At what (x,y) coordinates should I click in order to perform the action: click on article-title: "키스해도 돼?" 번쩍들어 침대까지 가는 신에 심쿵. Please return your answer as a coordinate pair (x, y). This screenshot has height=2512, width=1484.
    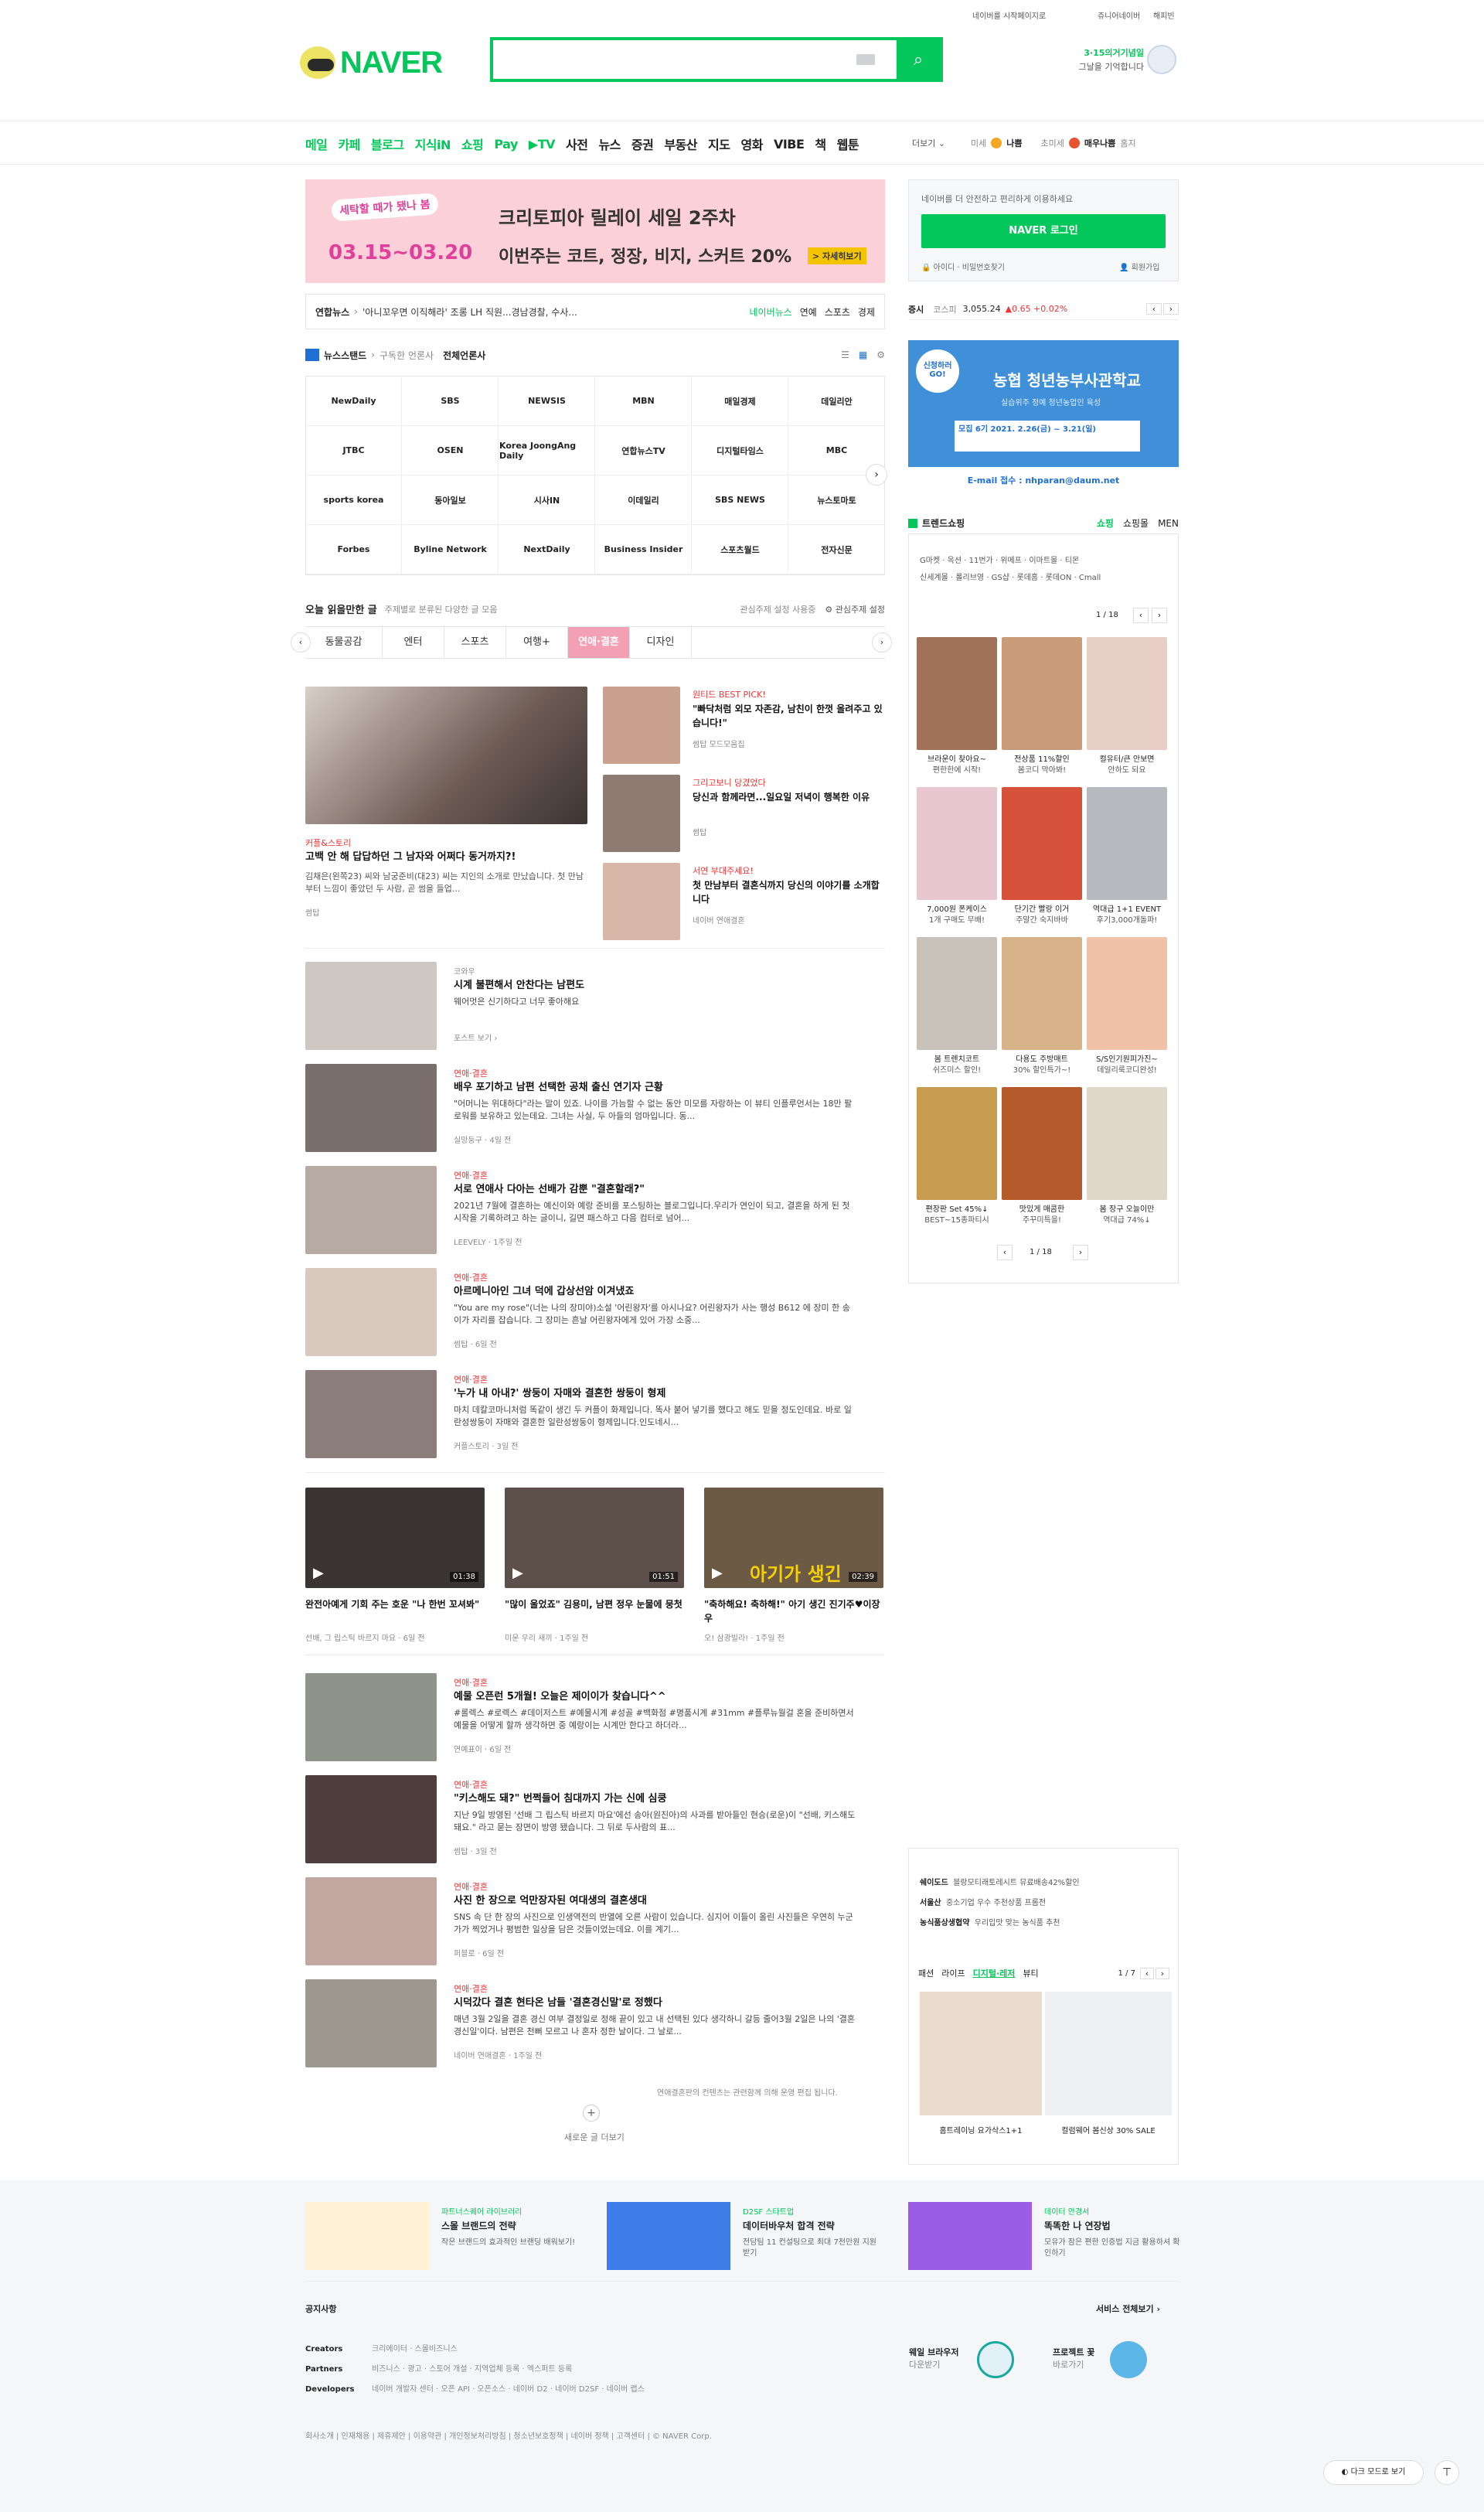
    Looking at the image, I should click on (666, 1799).